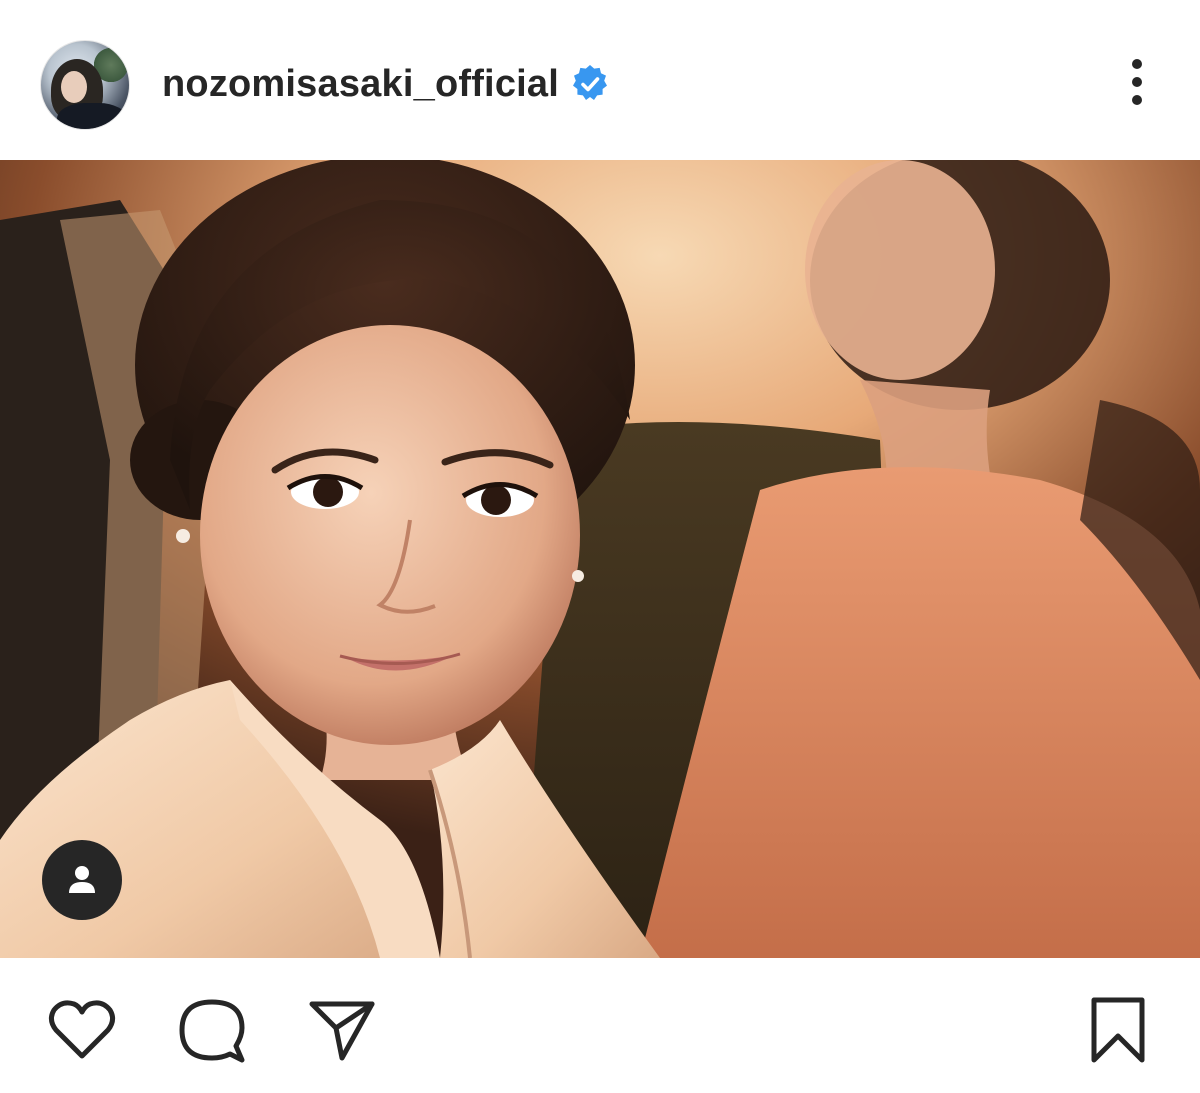 The image size is (1200, 1093). Describe the element at coordinates (82, 1030) in the screenshot. I see `heart-icon` at that location.